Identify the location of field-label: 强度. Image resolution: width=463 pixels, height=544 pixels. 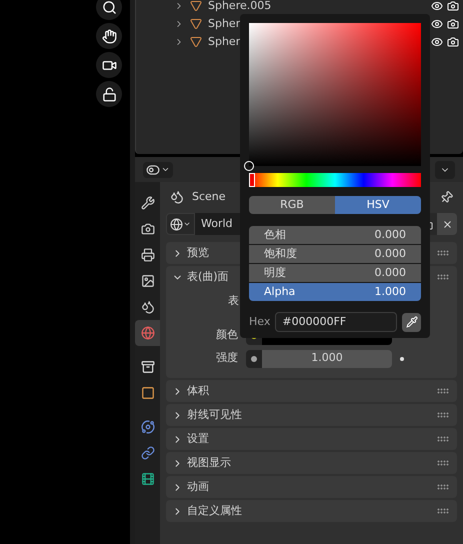
(227, 358).